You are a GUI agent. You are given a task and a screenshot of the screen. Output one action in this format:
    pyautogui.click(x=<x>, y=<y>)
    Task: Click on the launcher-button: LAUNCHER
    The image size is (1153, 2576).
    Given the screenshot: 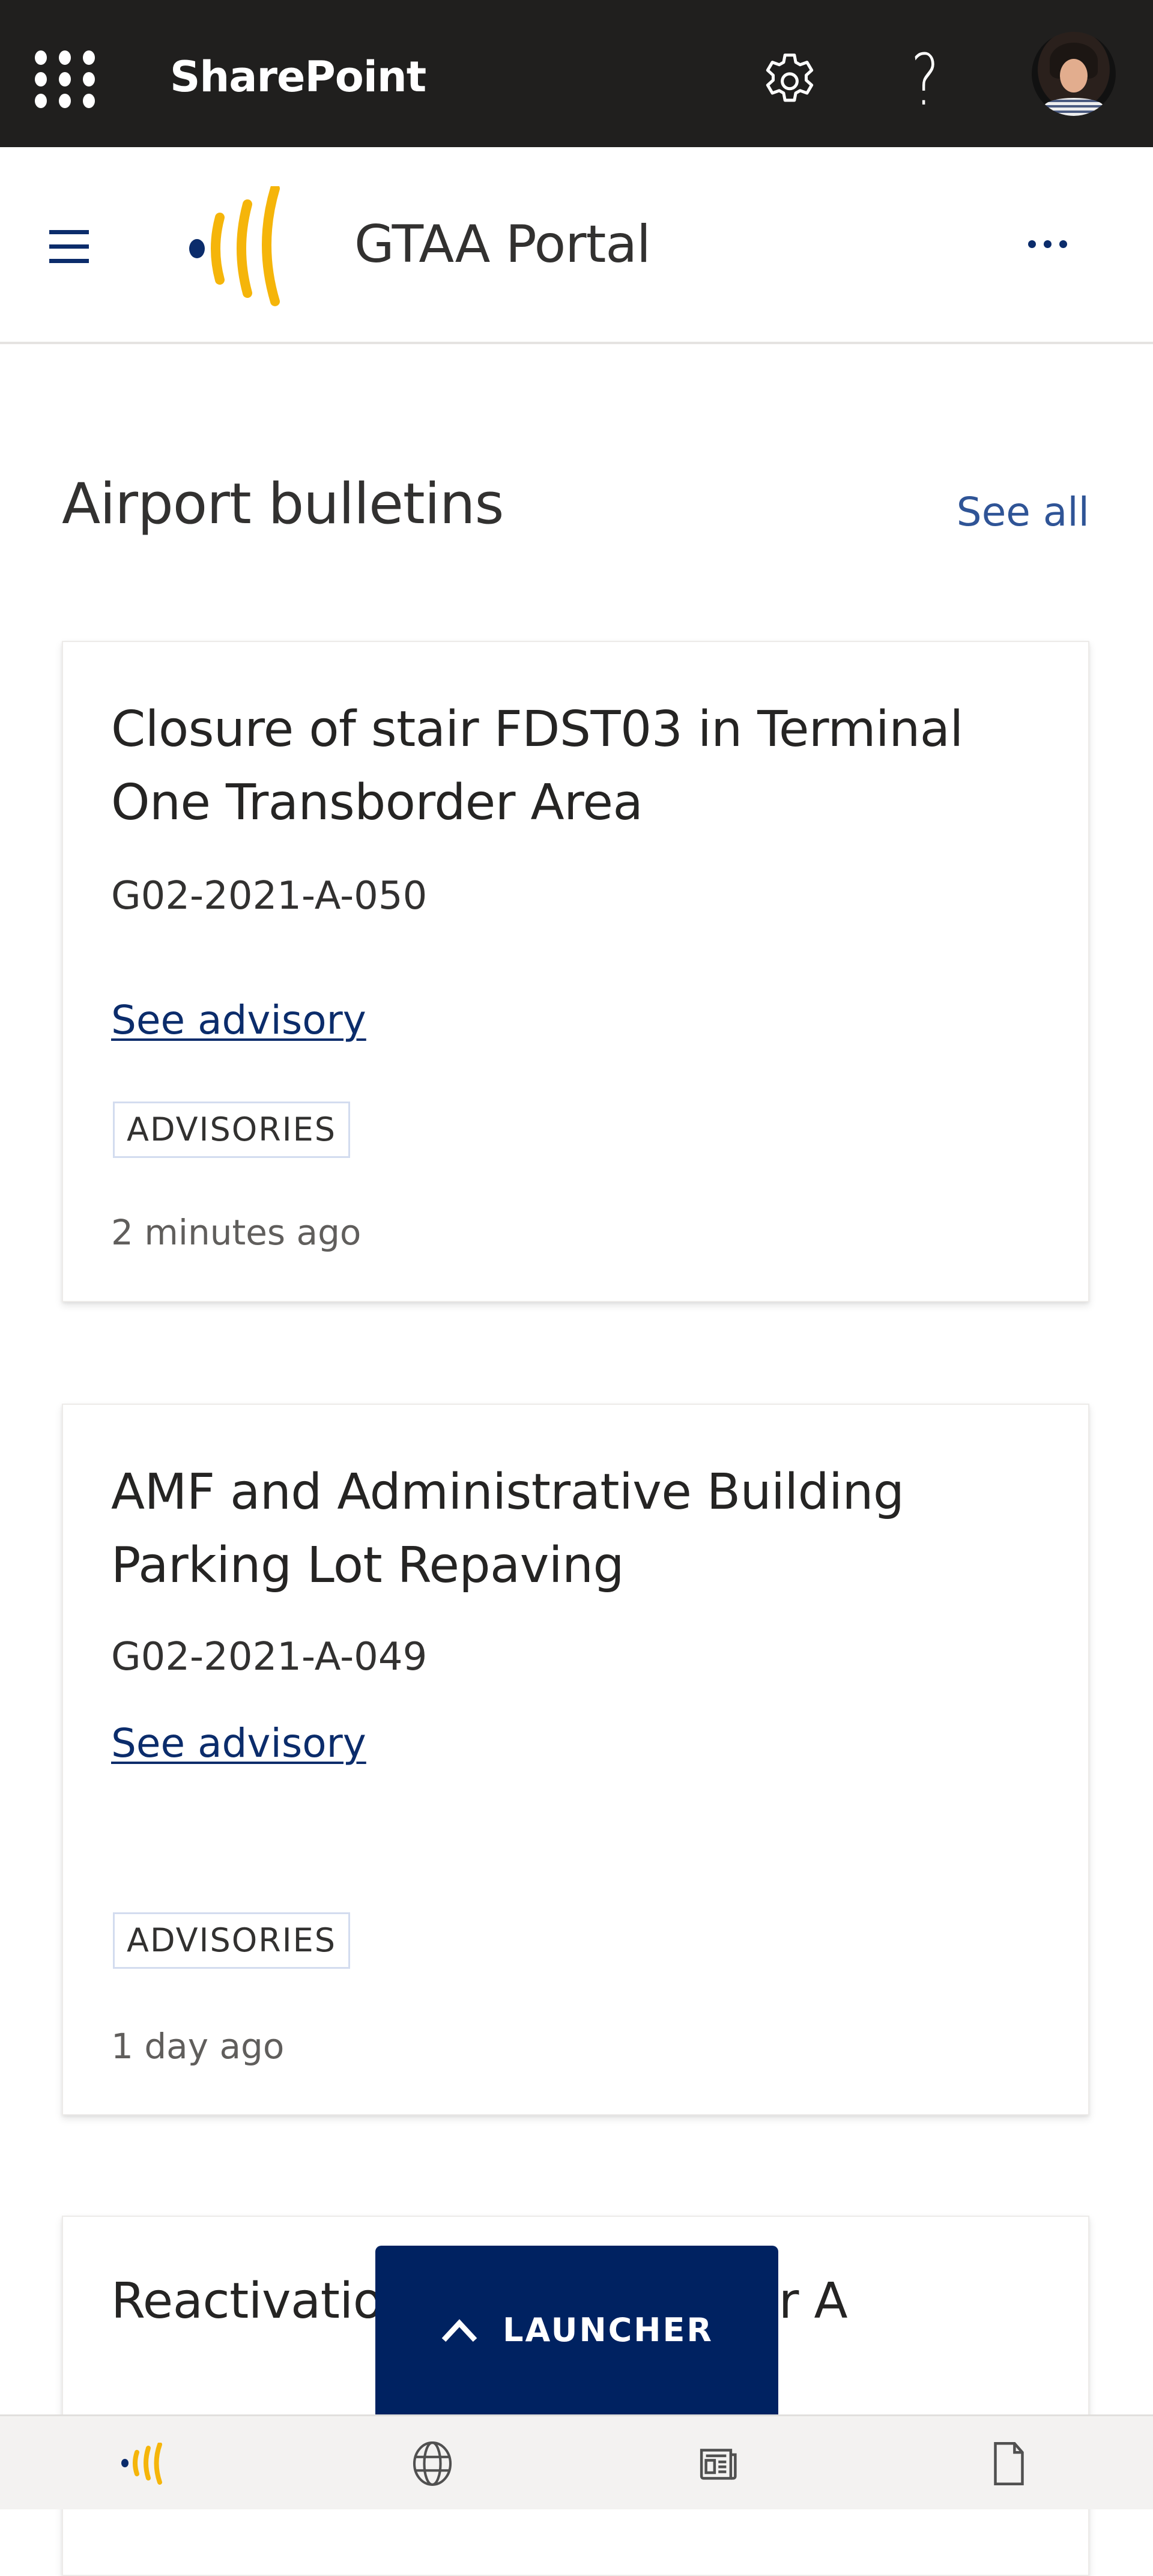 What is the action you would take?
    pyautogui.click(x=576, y=2330)
    